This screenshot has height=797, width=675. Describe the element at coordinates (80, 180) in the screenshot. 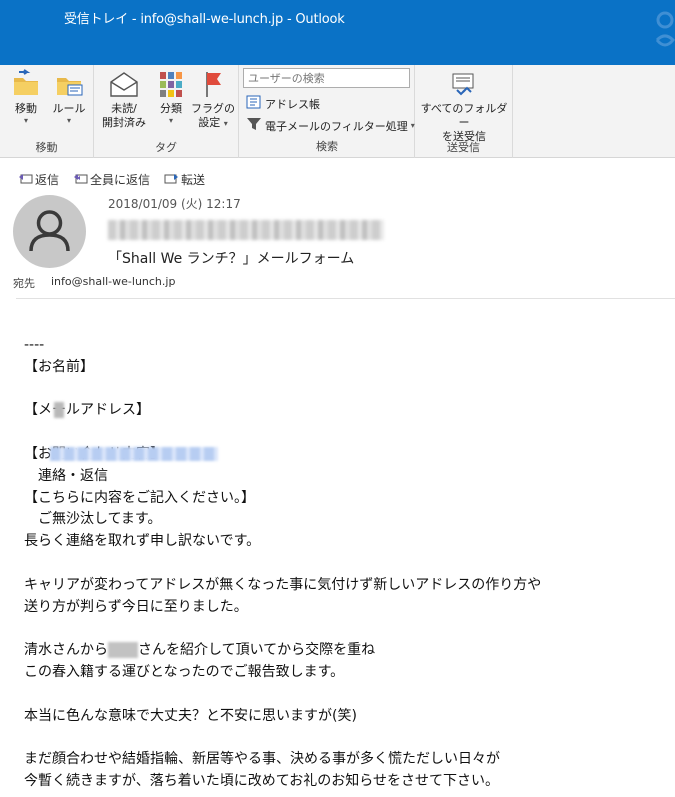

I see `reply-all-icon` at that location.